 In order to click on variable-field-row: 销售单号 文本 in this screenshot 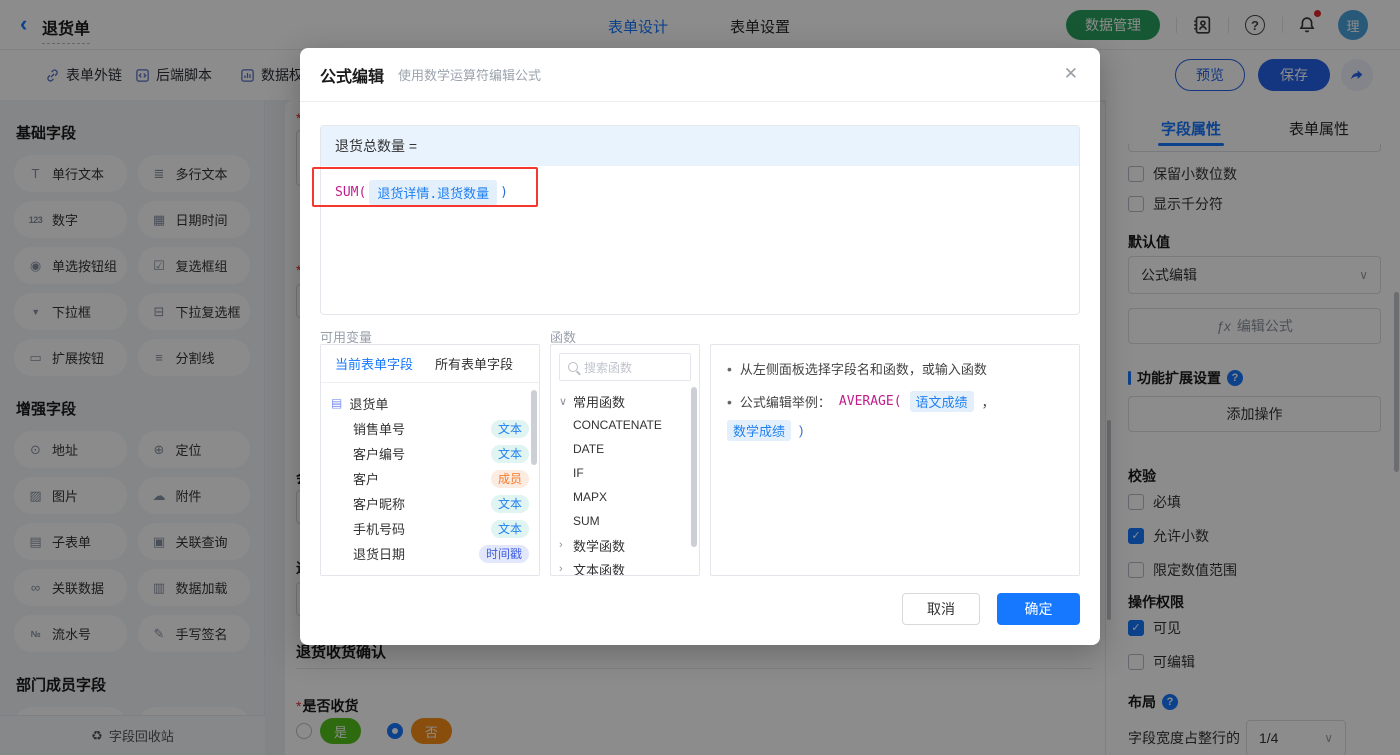, I will do `click(430, 428)`.